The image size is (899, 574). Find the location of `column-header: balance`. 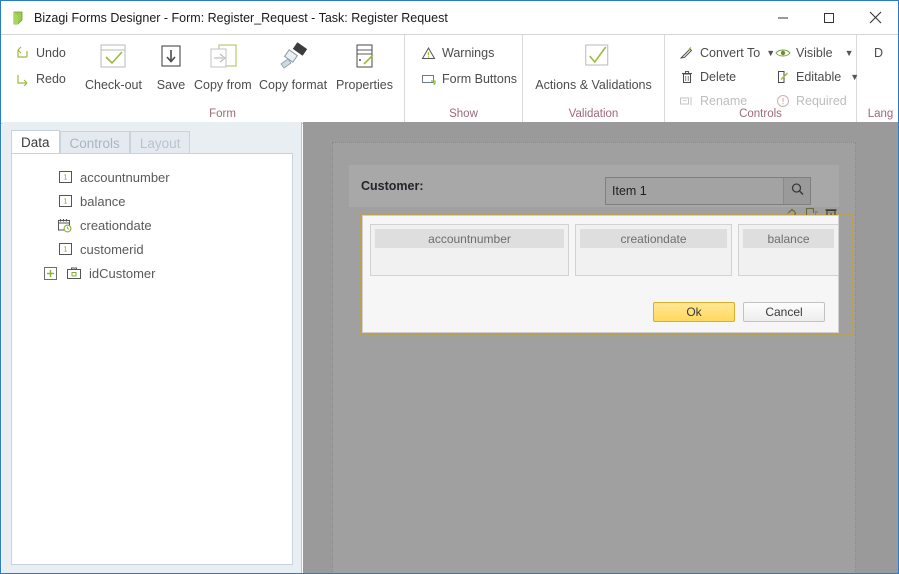

column-header: balance is located at coordinates (788, 238).